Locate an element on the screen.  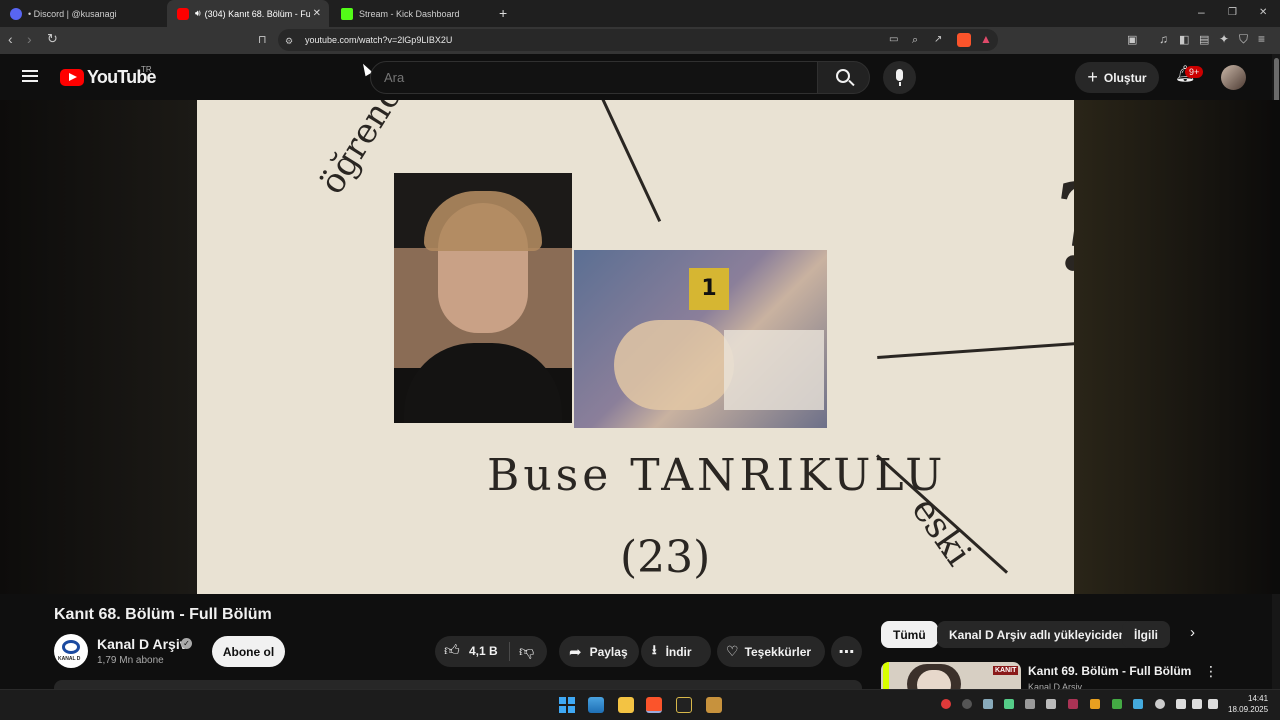
tray-mic-icon is located at coordinates (1160, 704).